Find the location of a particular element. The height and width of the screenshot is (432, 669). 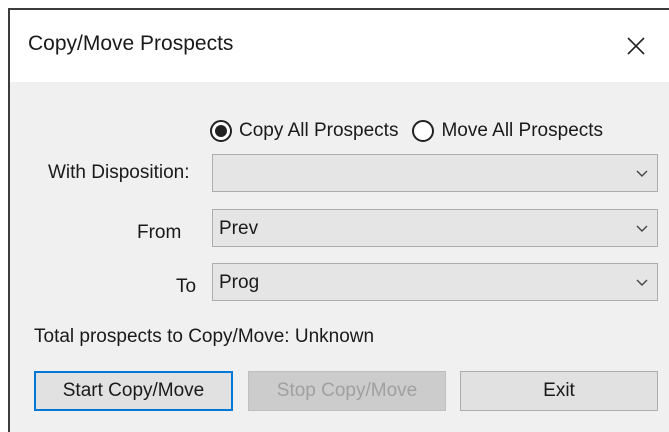

close-icon is located at coordinates (636, 46).